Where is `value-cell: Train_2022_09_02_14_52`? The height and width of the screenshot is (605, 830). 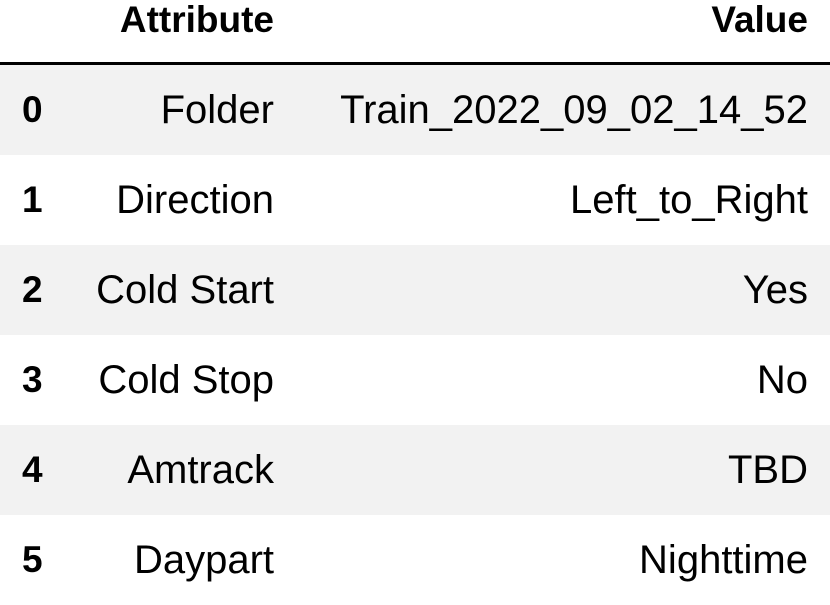 value-cell: Train_2022_09_02_14_52 is located at coordinates (574, 110).